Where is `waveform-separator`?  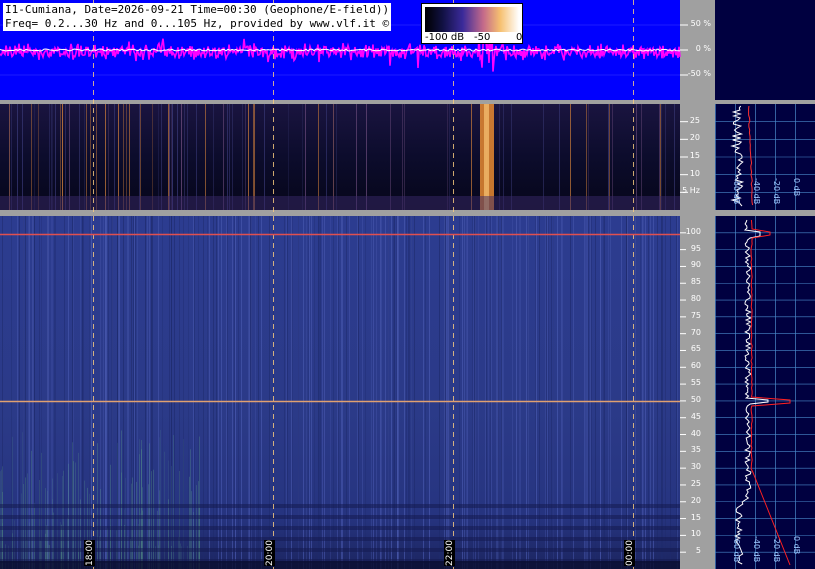 waveform-separator is located at coordinates (340, 102).